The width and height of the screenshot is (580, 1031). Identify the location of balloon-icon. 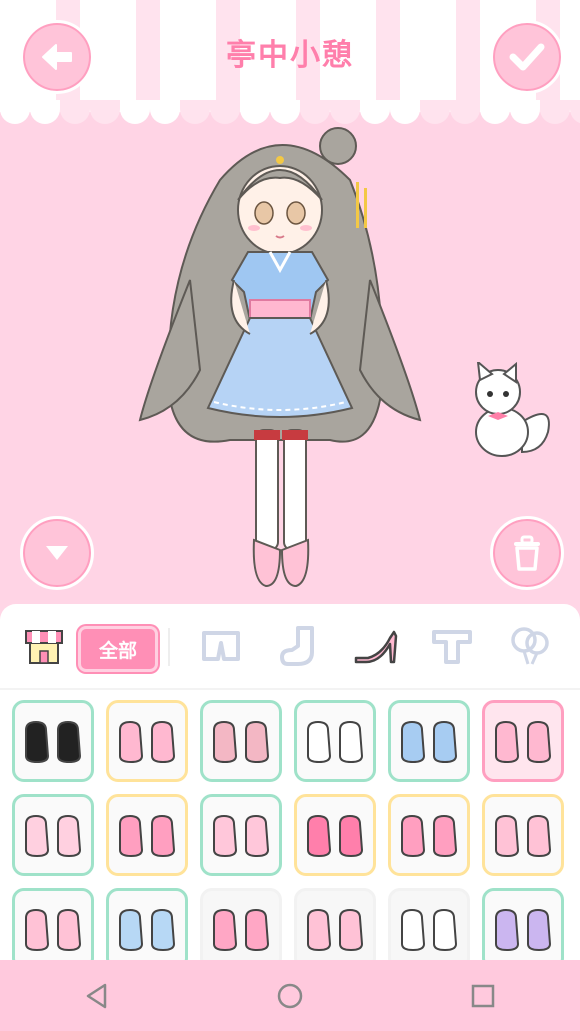
(530, 646).